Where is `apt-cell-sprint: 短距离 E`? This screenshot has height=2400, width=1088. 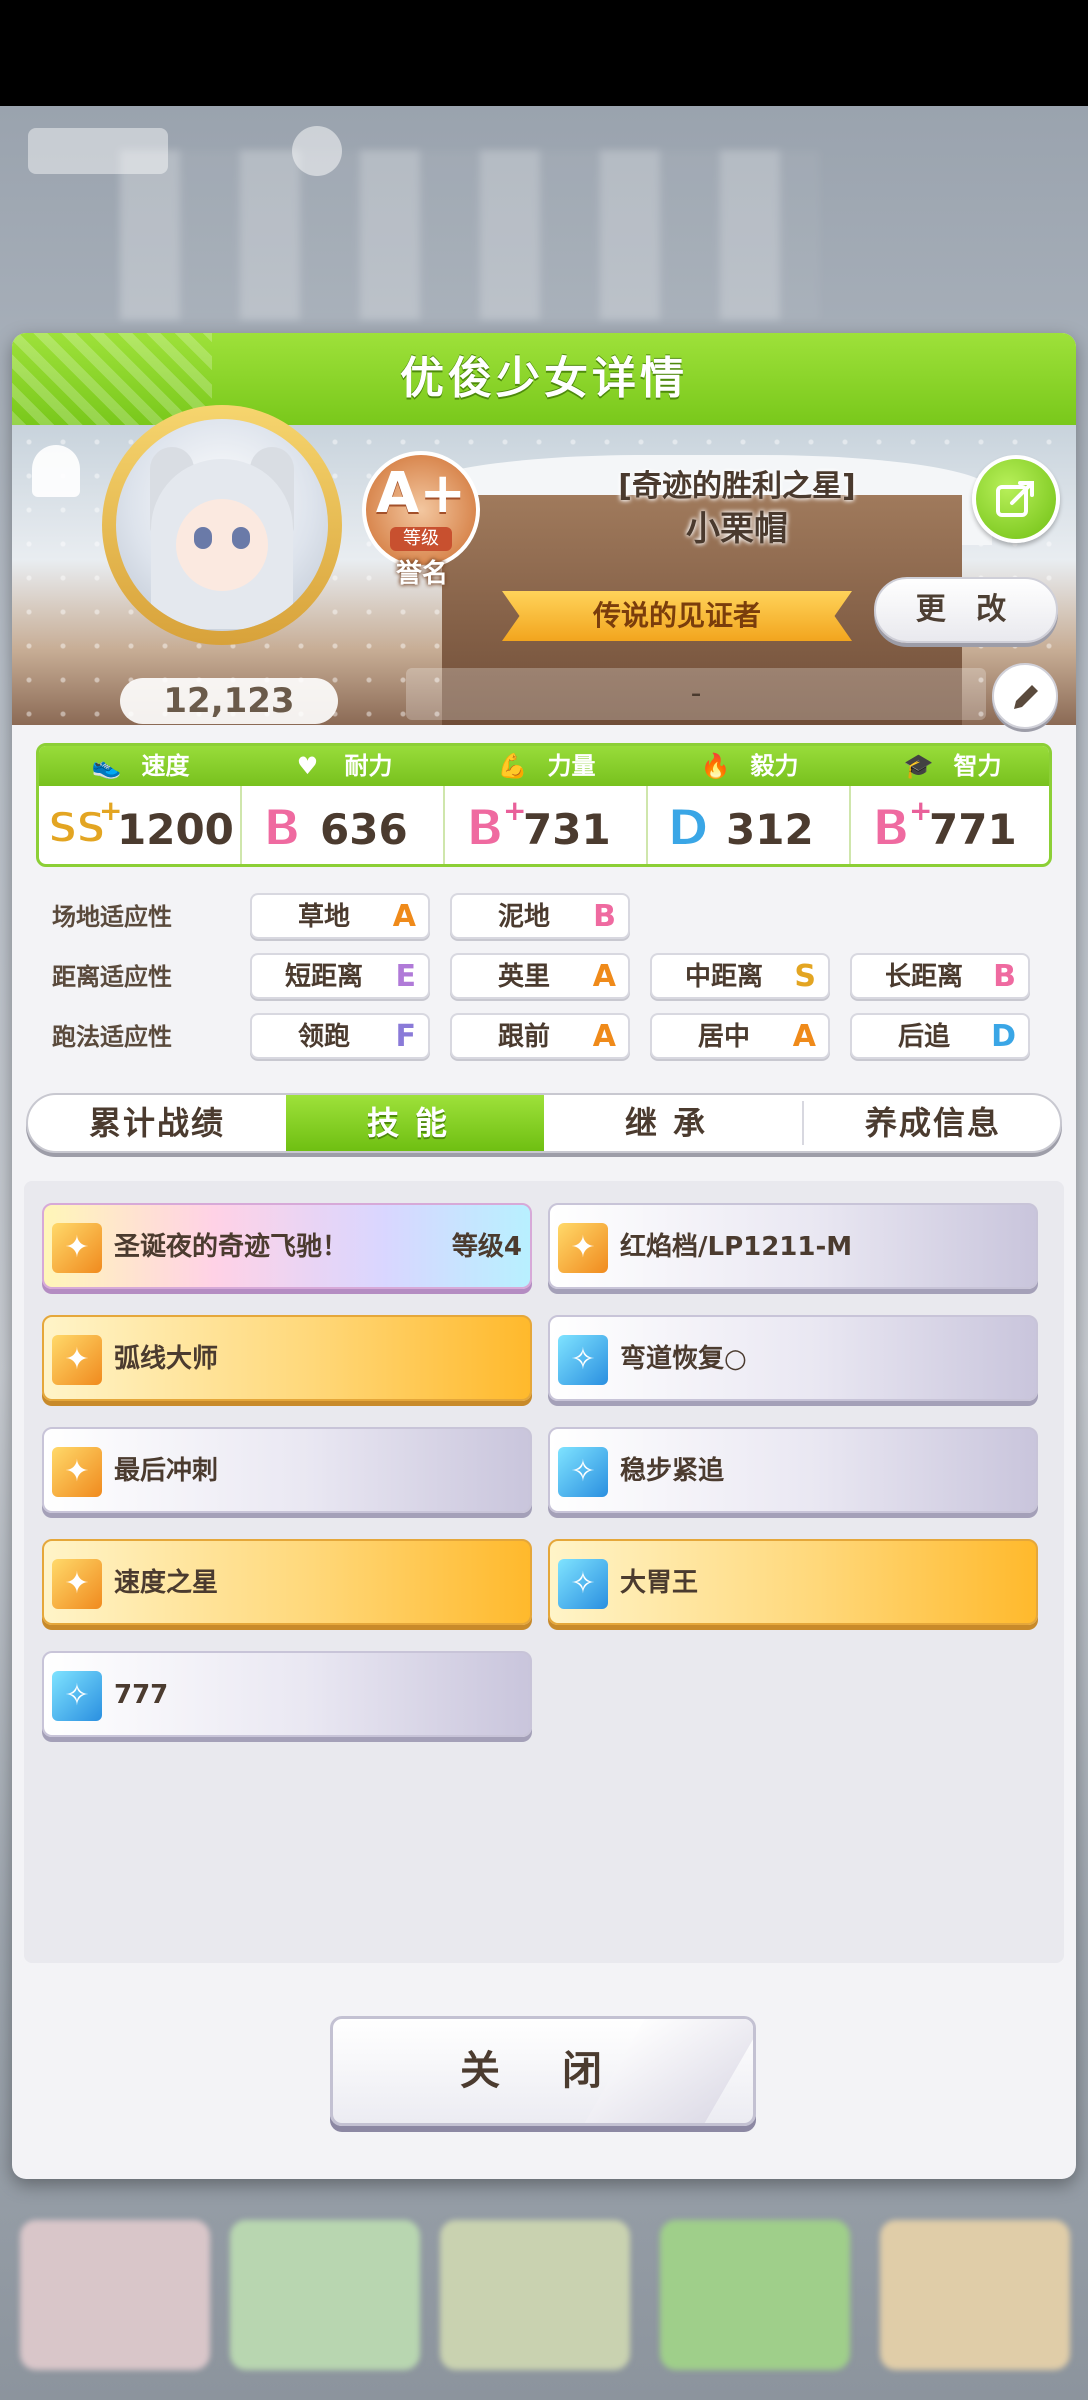 apt-cell-sprint: 短距离 E is located at coordinates (340, 976).